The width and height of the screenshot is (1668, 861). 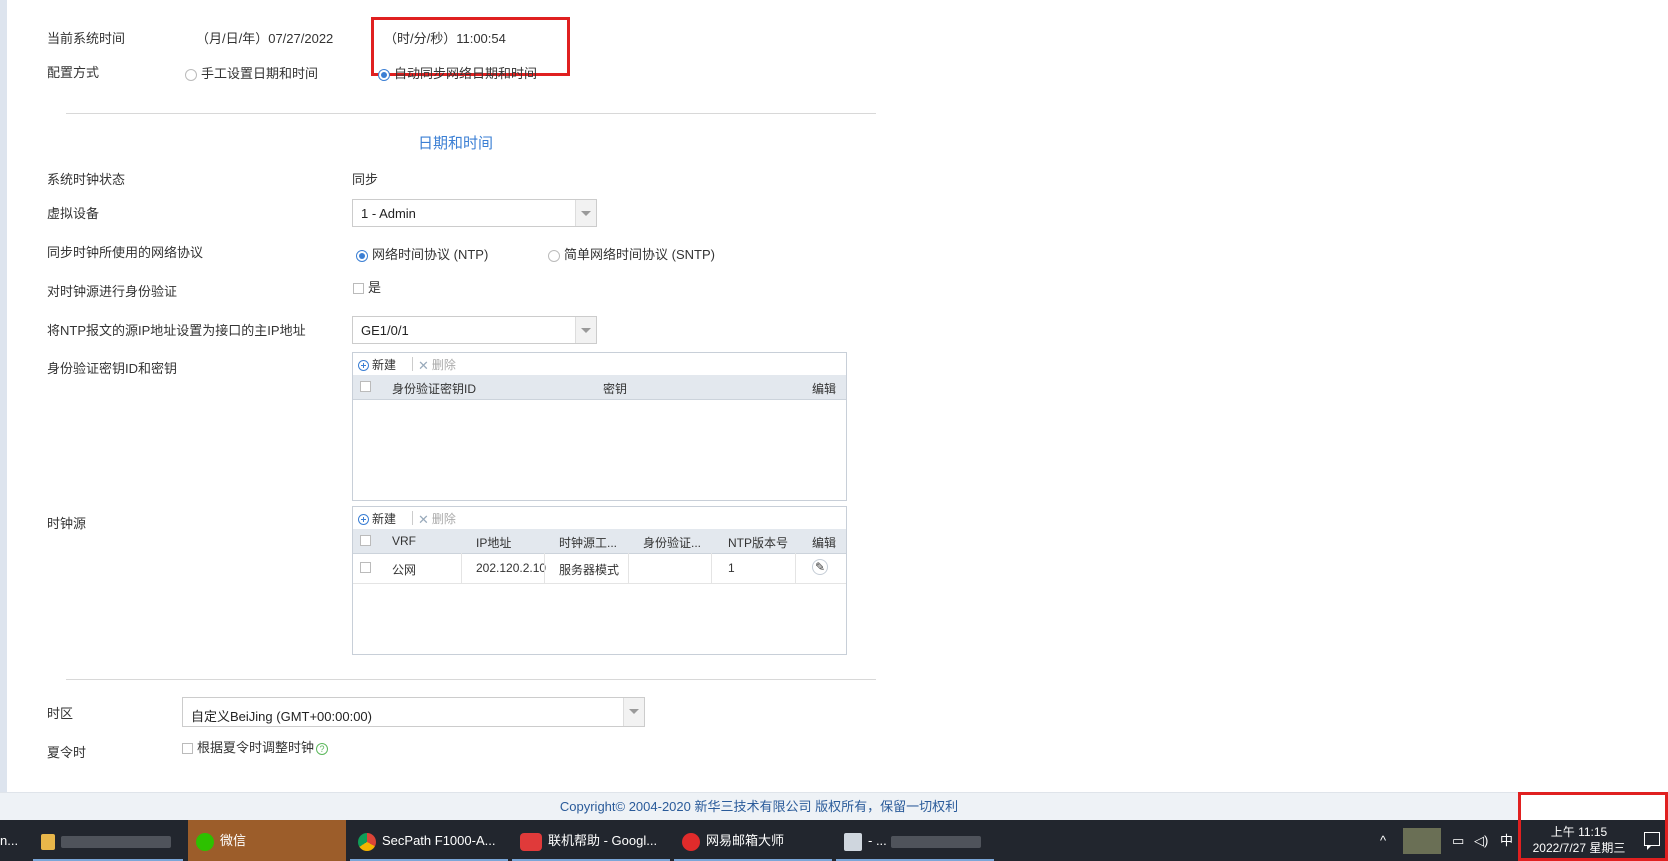 I want to click on auth-keys-label: 身份验证密钥ID和密钥, so click(x=112, y=368).